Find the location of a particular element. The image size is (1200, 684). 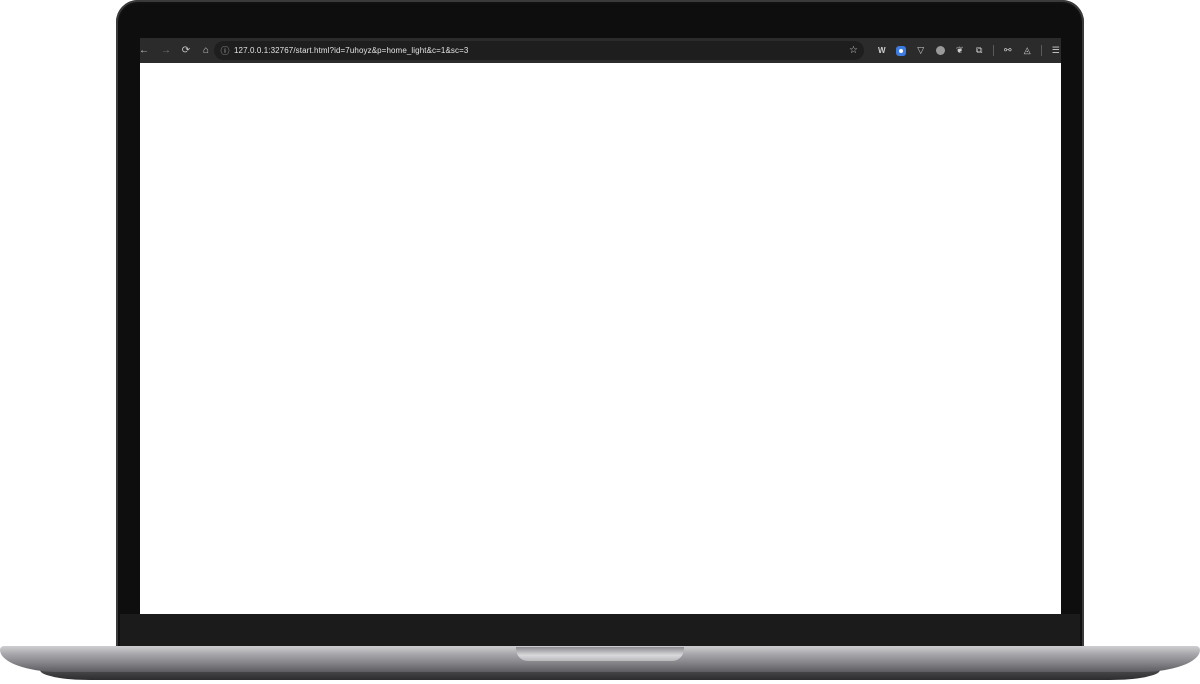

extension-circle-icon is located at coordinates (940, 50).